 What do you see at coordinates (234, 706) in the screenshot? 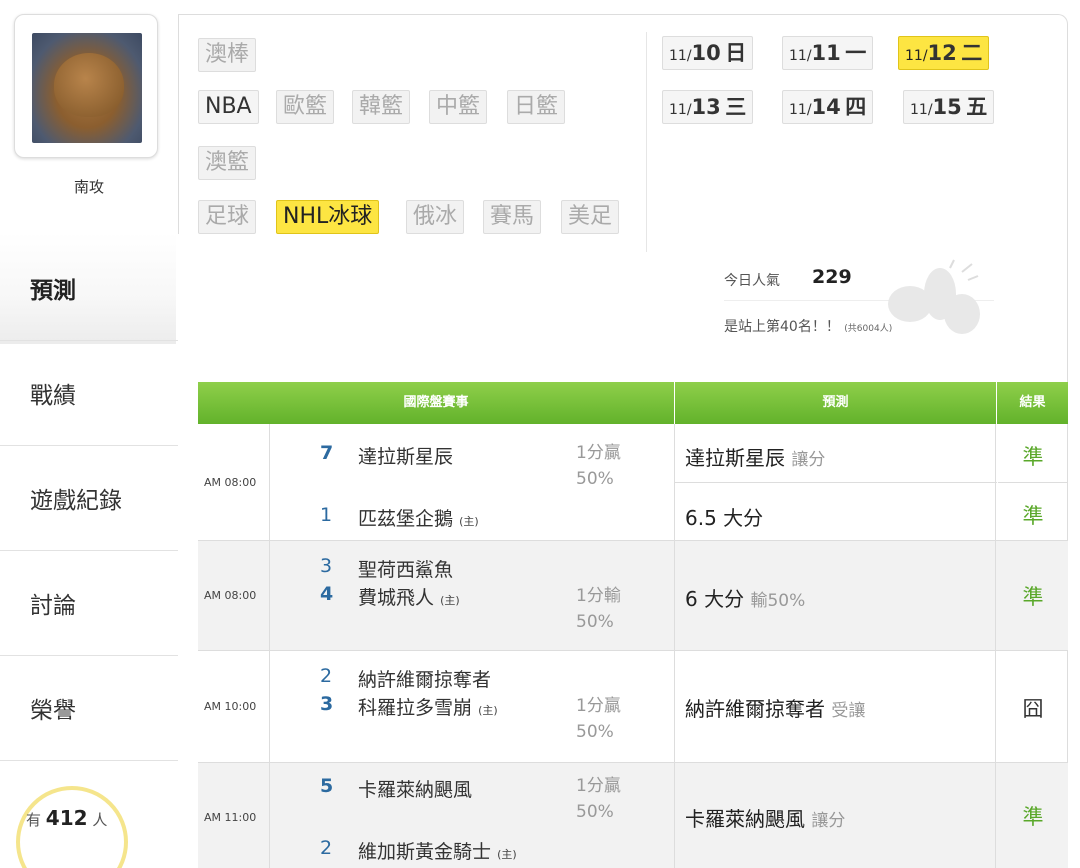
I see `match-time: AM 10:00` at bounding box center [234, 706].